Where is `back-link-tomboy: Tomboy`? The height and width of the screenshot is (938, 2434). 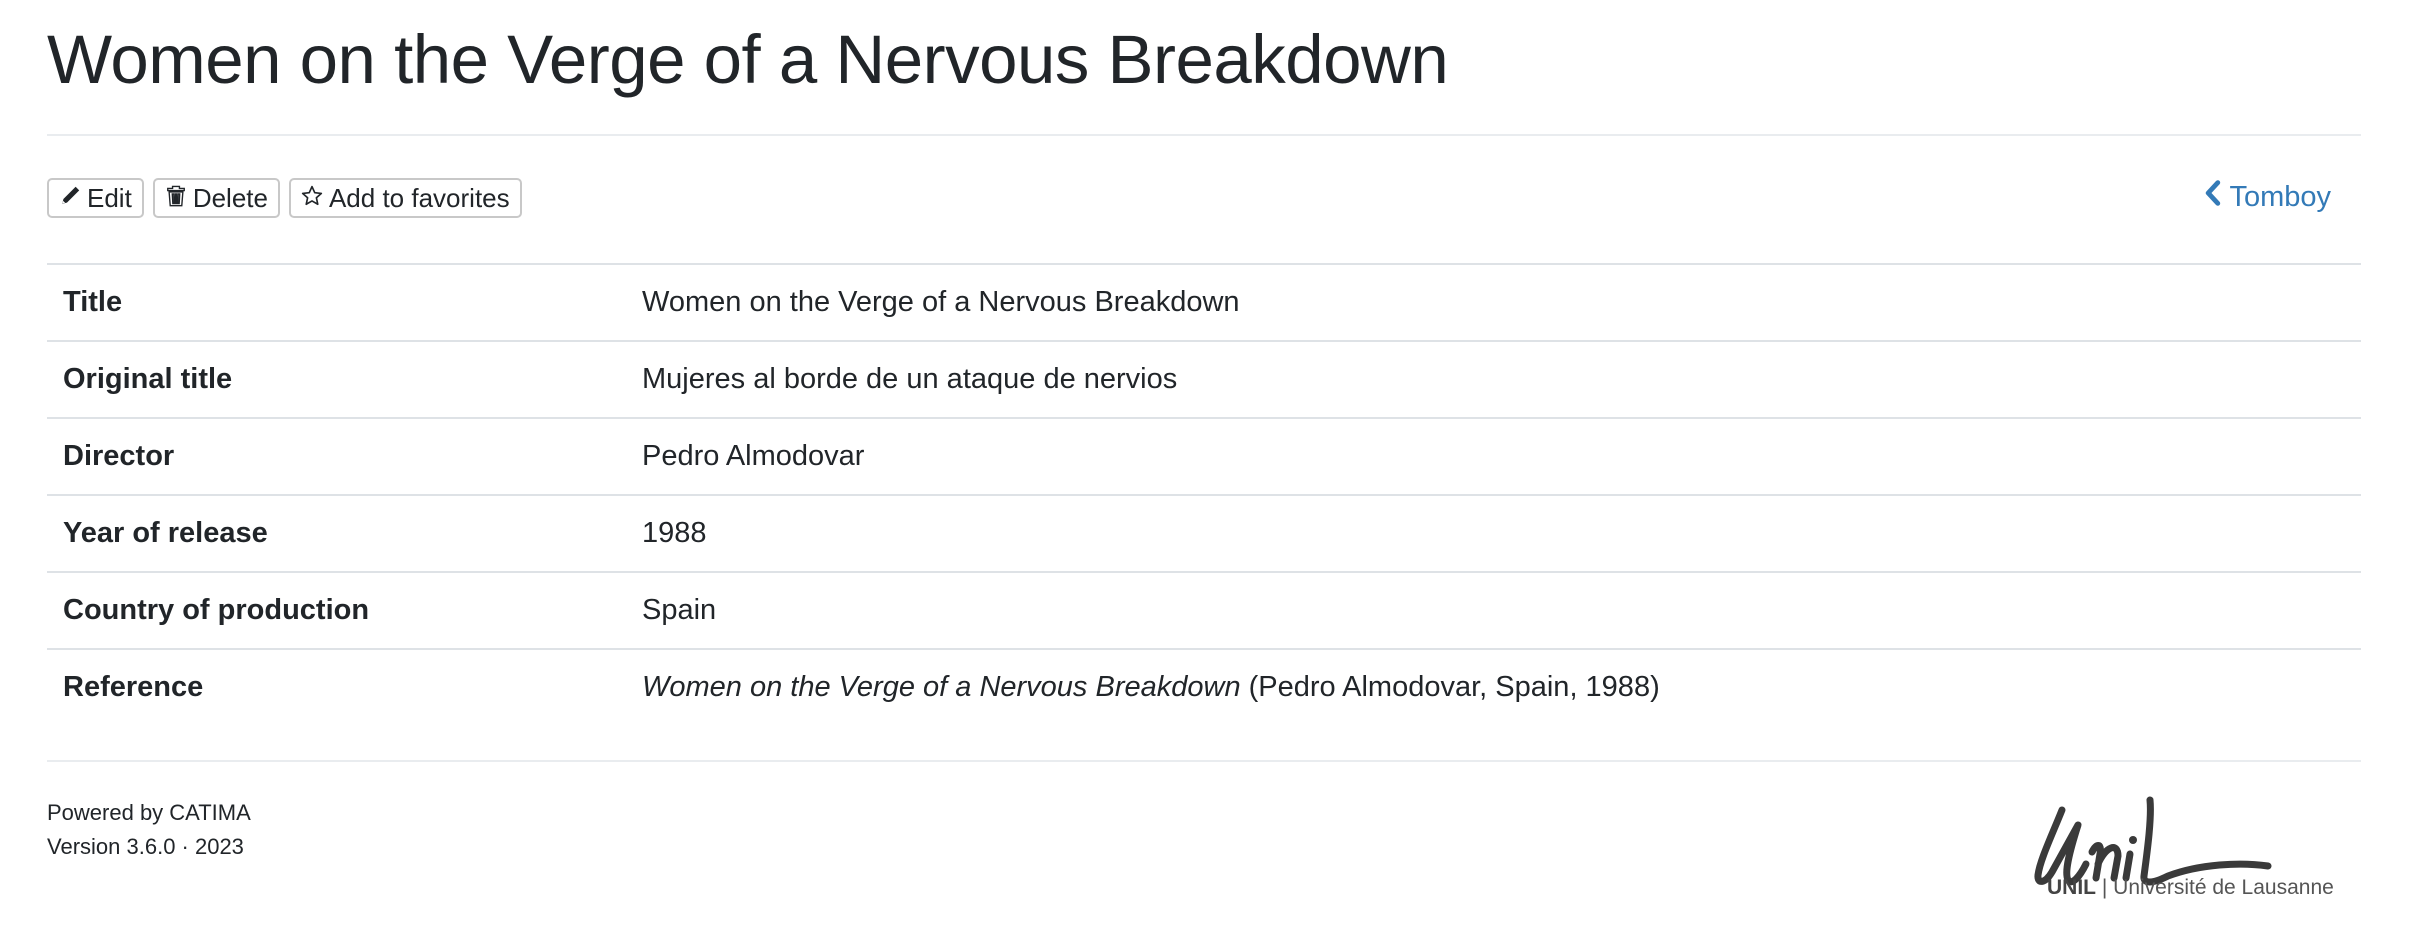 back-link-tomboy: Tomboy is located at coordinates (2268, 197).